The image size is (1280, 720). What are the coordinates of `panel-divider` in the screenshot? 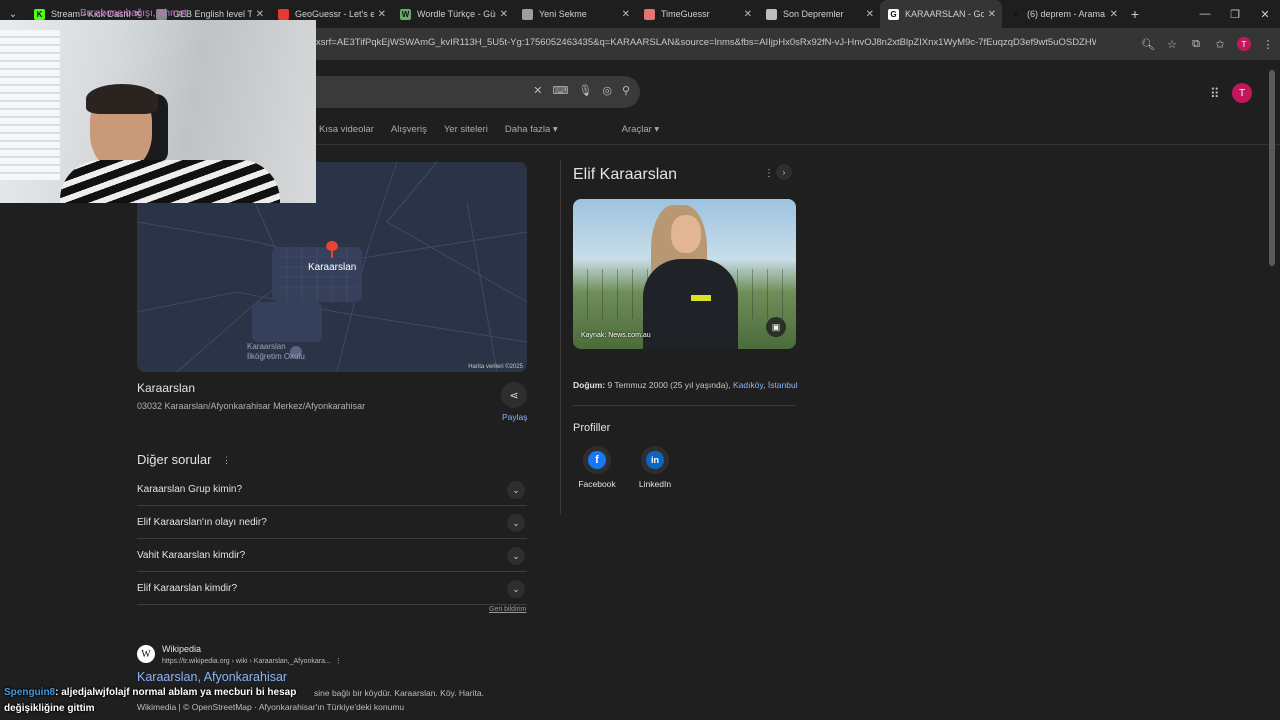 It's located at (560, 337).